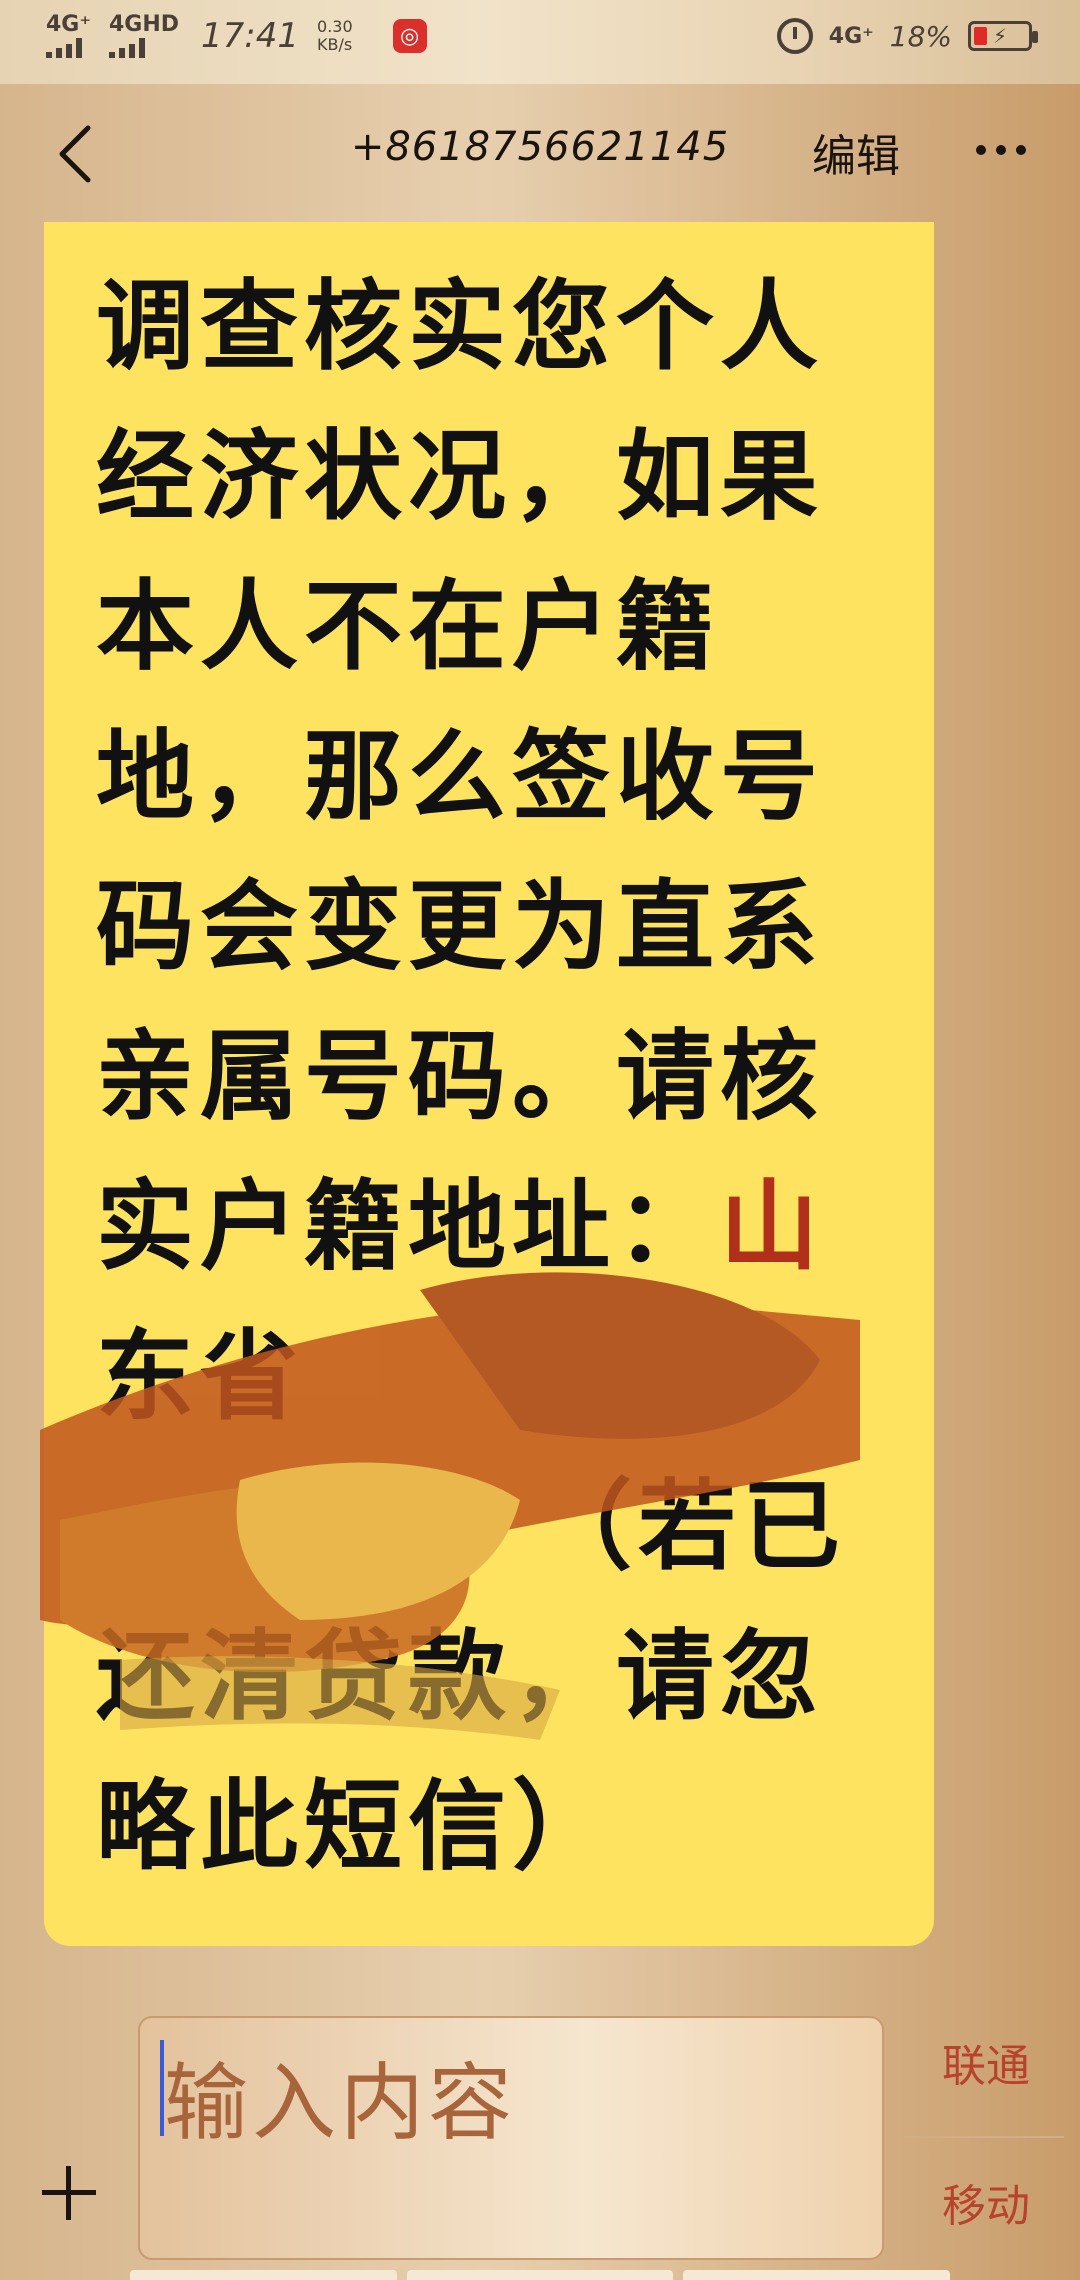  What do you see at coordinates (409, 36) in the screenshot?
I see `netease-music-icon: ◎` at bounding box center [409, 36].